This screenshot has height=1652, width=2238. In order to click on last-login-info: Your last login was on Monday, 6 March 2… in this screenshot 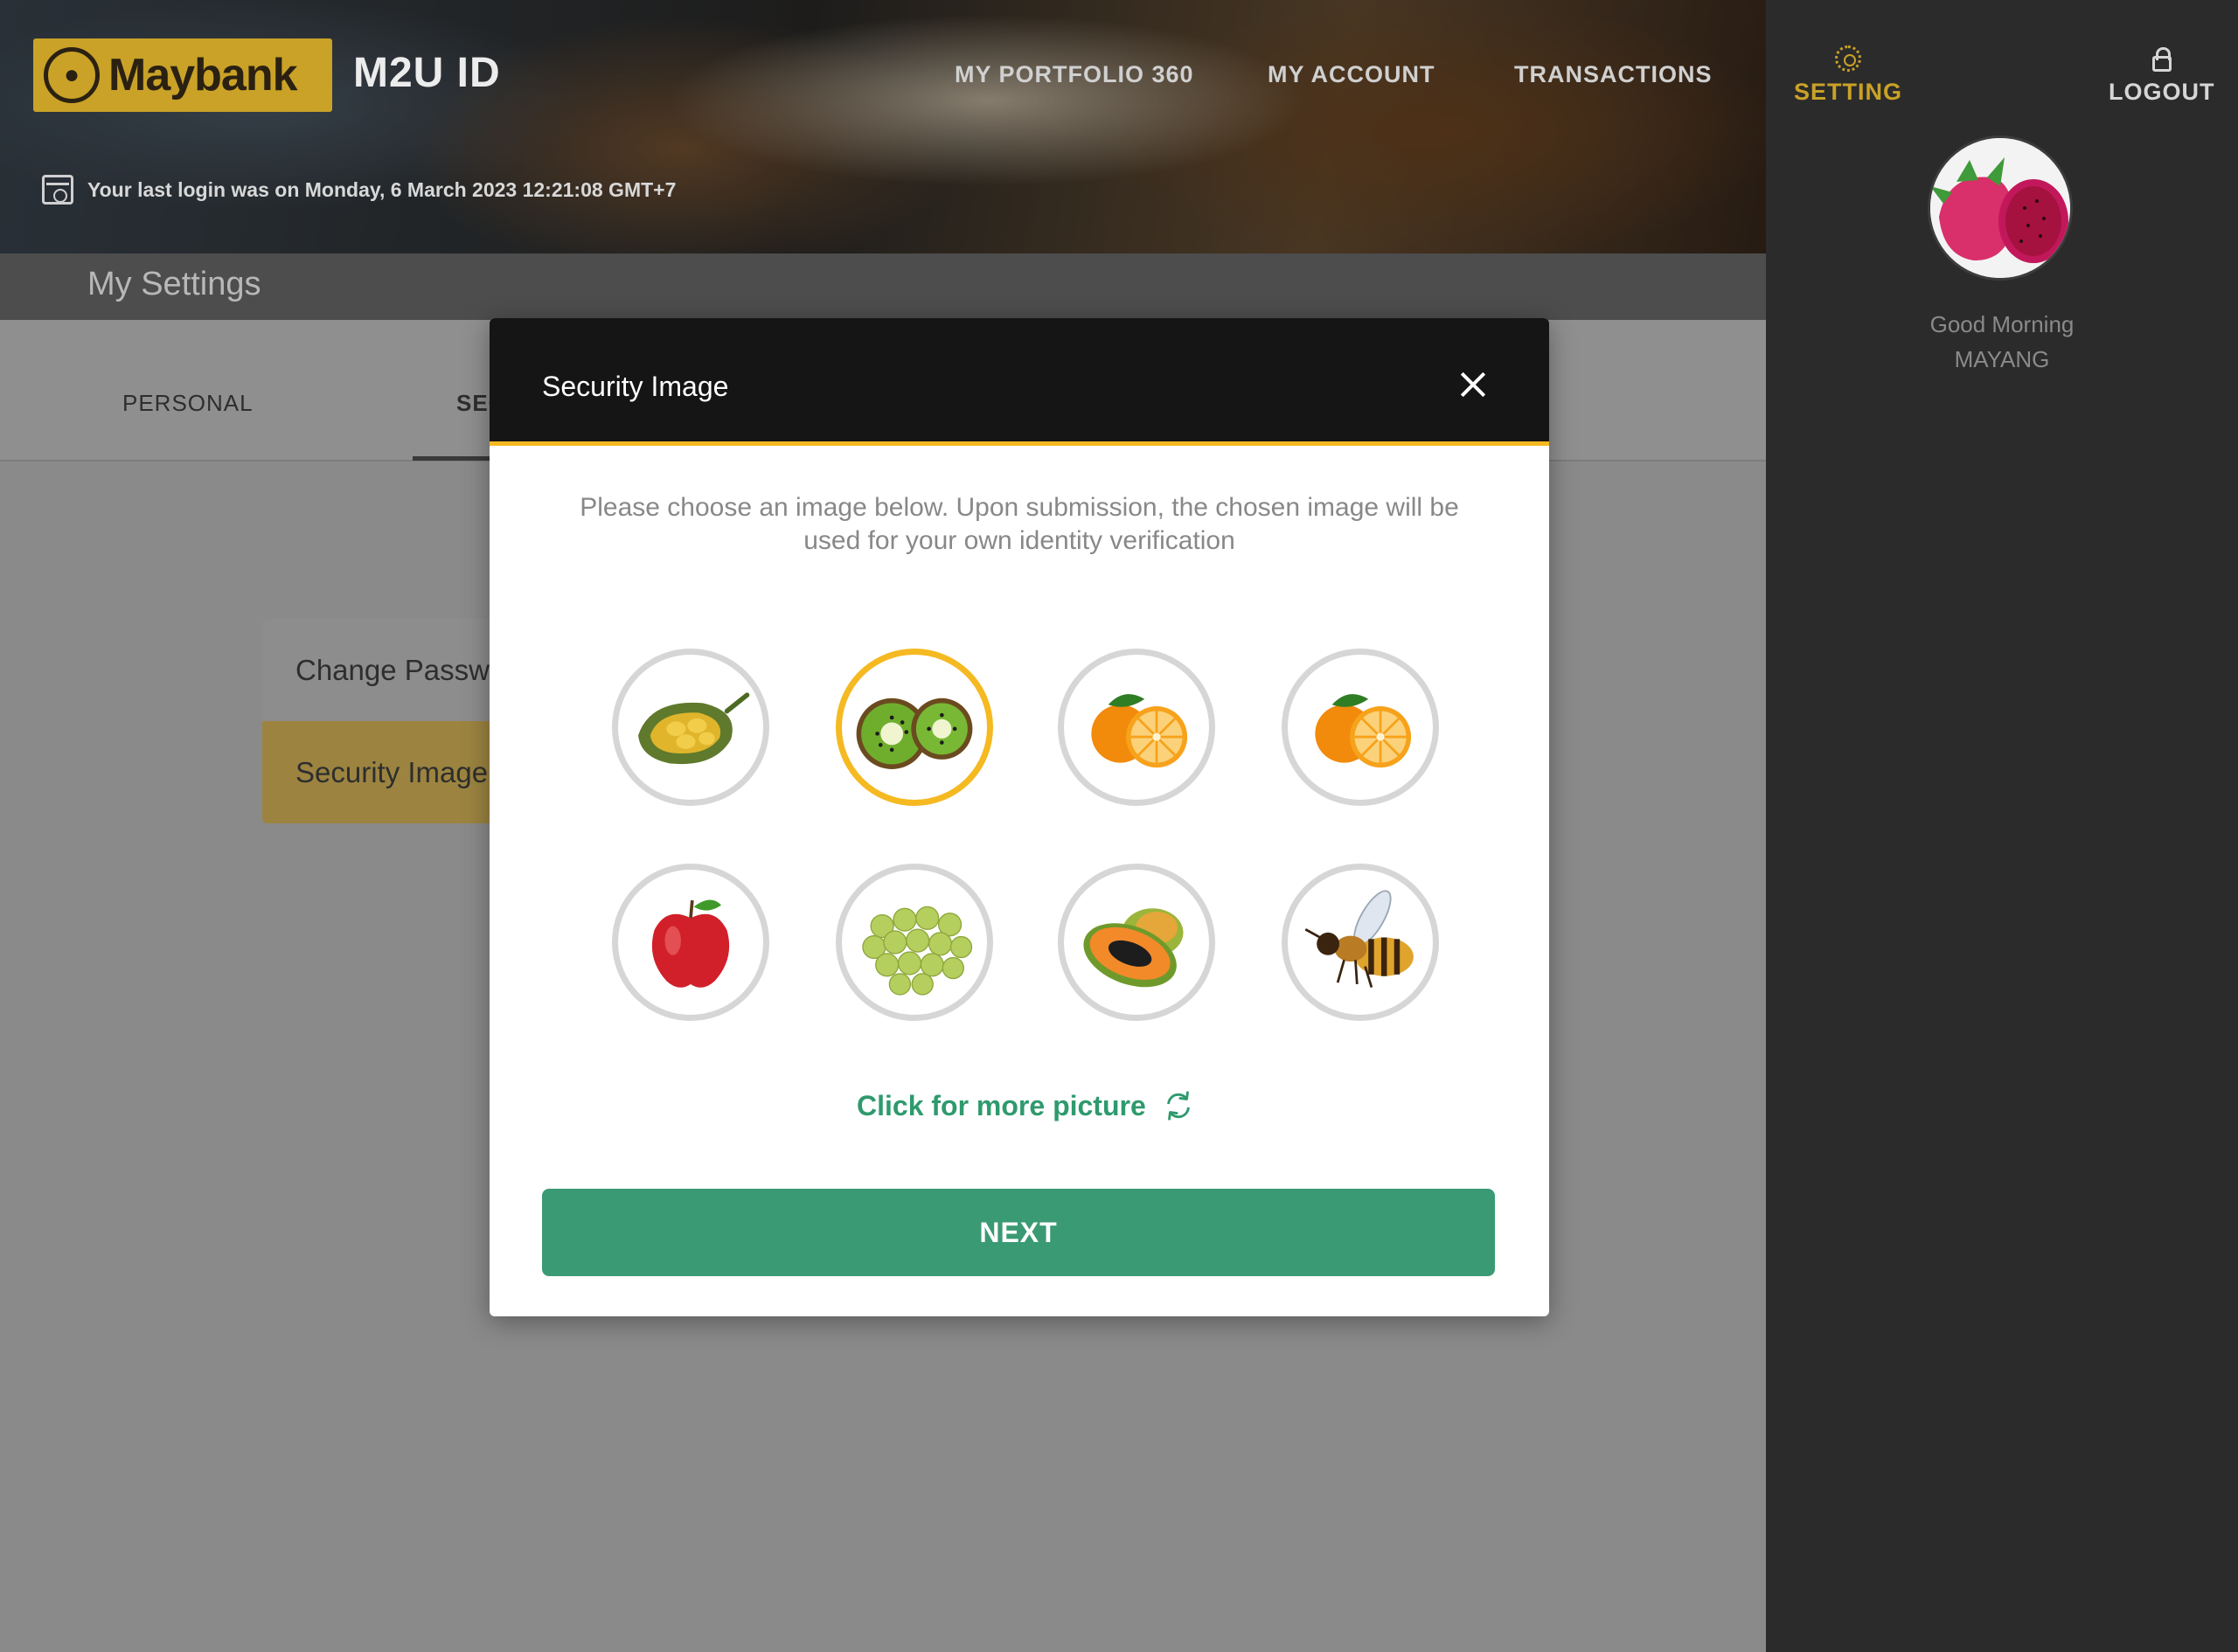, I will do `click(359, 190)`.